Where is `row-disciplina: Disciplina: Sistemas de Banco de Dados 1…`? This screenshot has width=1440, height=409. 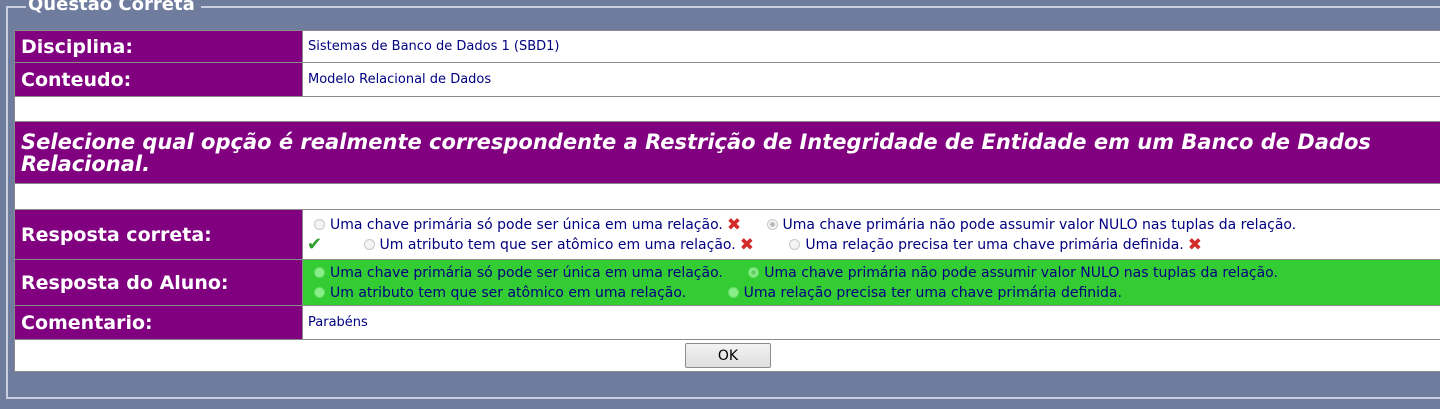
row-disciplina: Disciplina: Sistemas de Banco de Dados 1… is located at coordinates (727, 46).